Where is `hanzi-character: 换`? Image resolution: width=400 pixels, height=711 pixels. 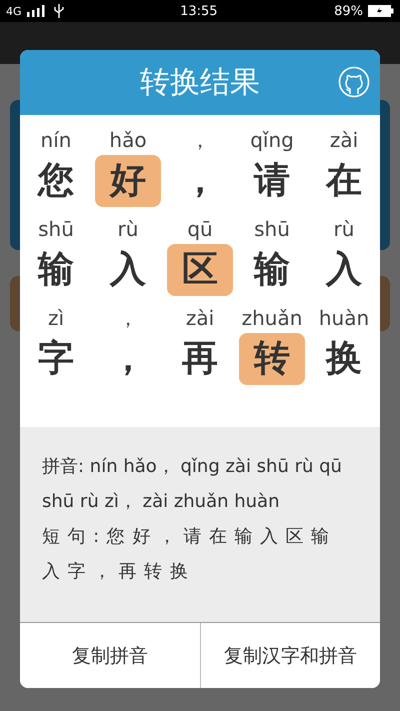
hanzi-character: 换 is located at coordinates (343, 359).